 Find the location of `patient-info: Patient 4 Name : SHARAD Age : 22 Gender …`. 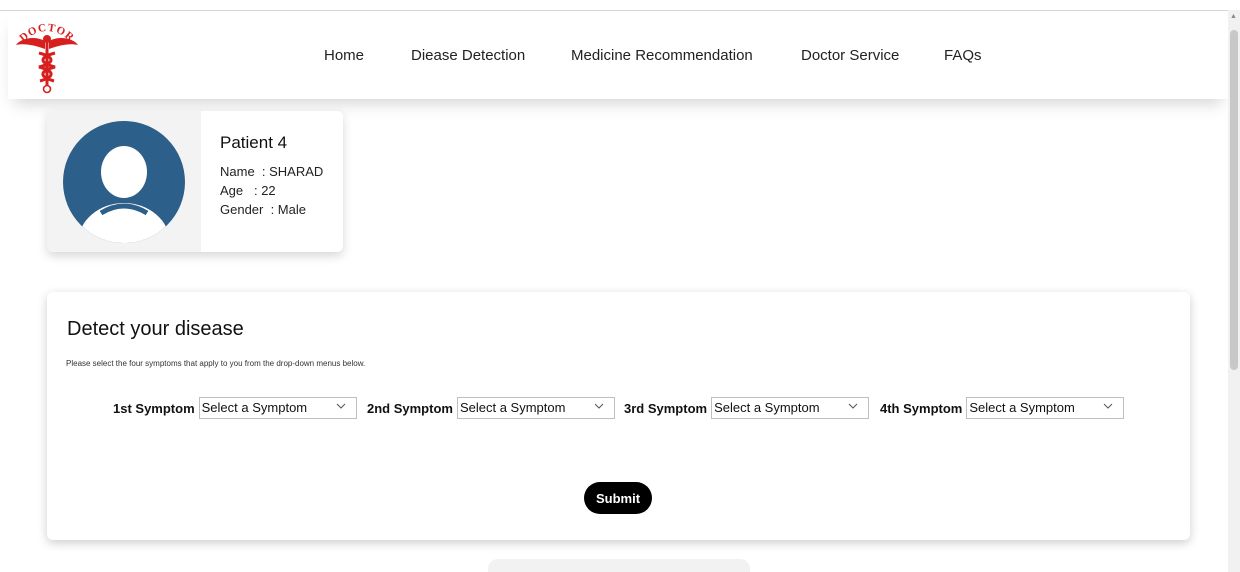

patient-info: Patient 4 Name : SHARAD Age : 22 Gender … is located at coordinates (271, 176).